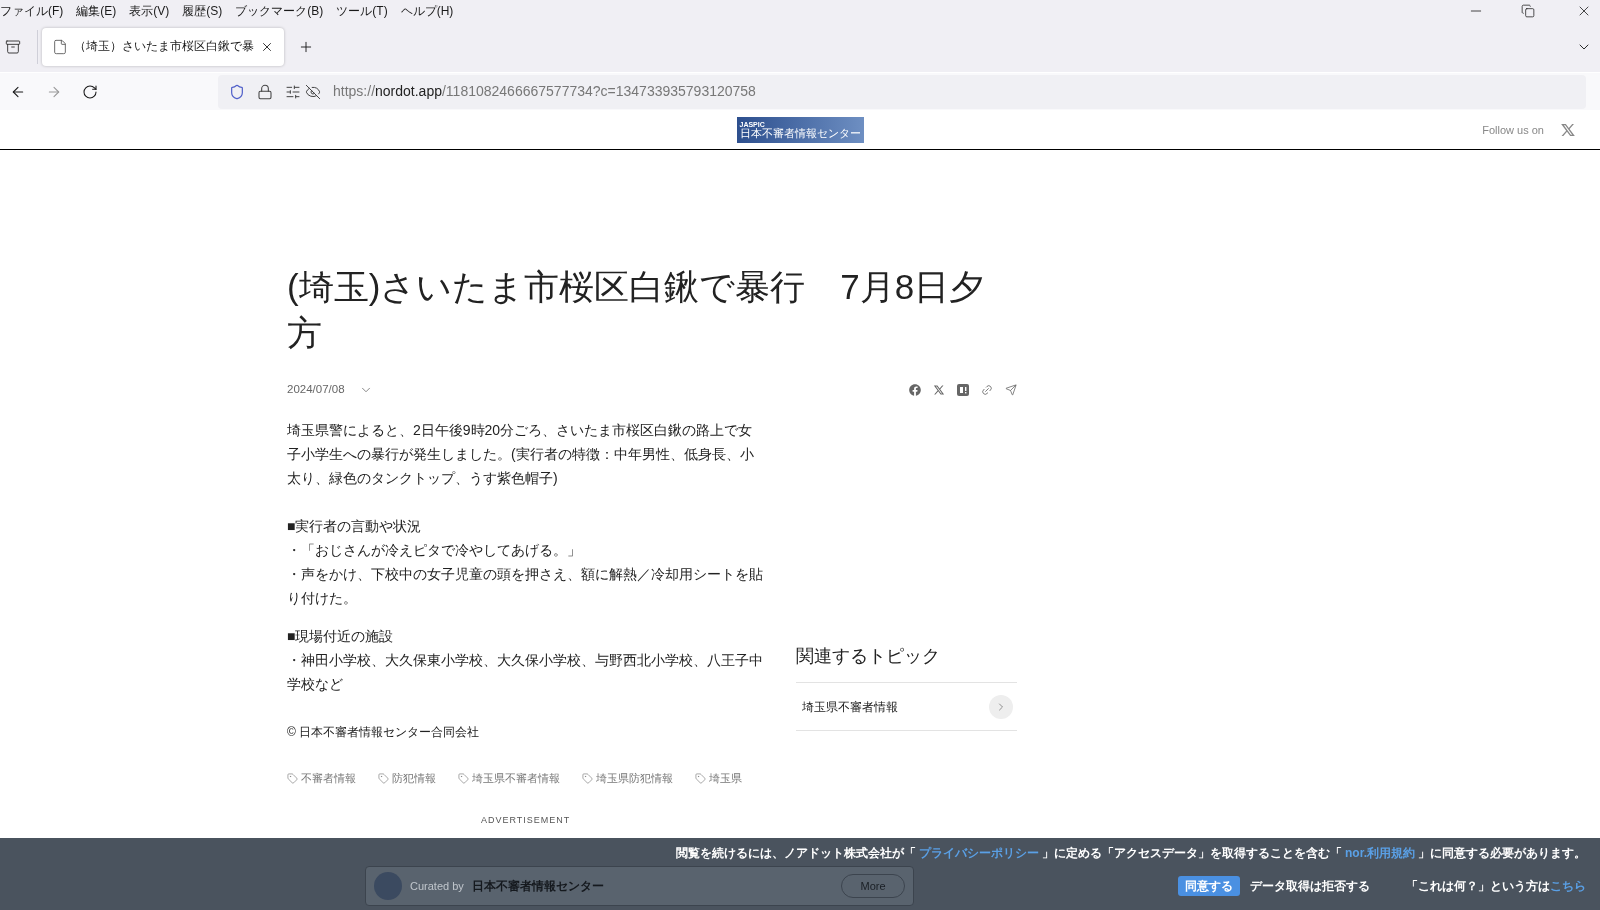 This screenshot has height=910, width=1600. I want to click on related-heading: 関連するトピック, so click(906, 663).